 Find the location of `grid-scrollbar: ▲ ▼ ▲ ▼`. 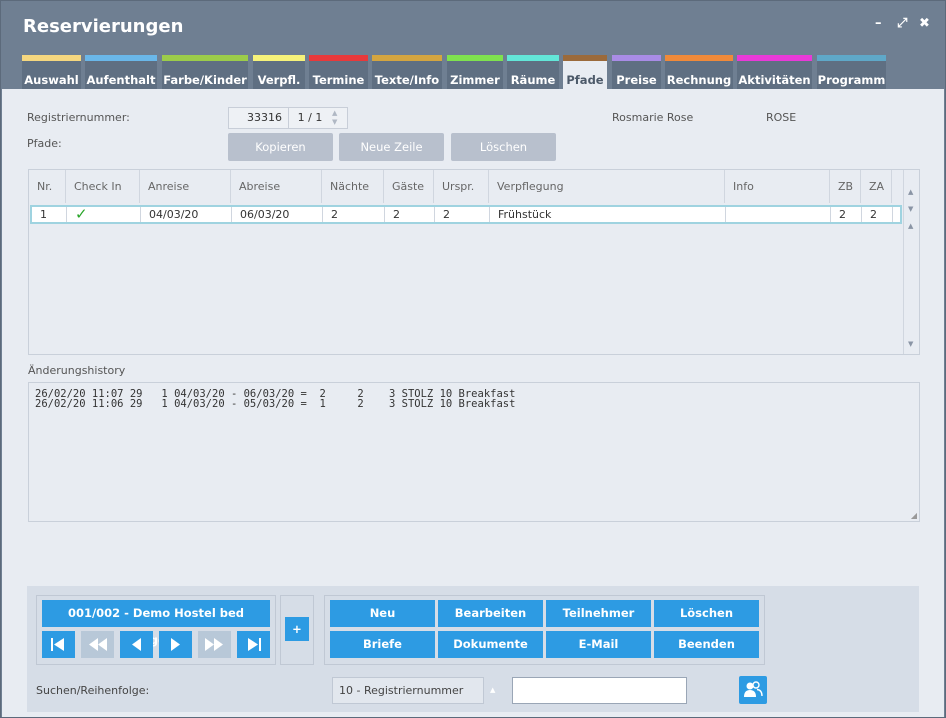

grid-scrollbar: ▲ ▼ ▲ ▼ is located at coordinates (911, 262).